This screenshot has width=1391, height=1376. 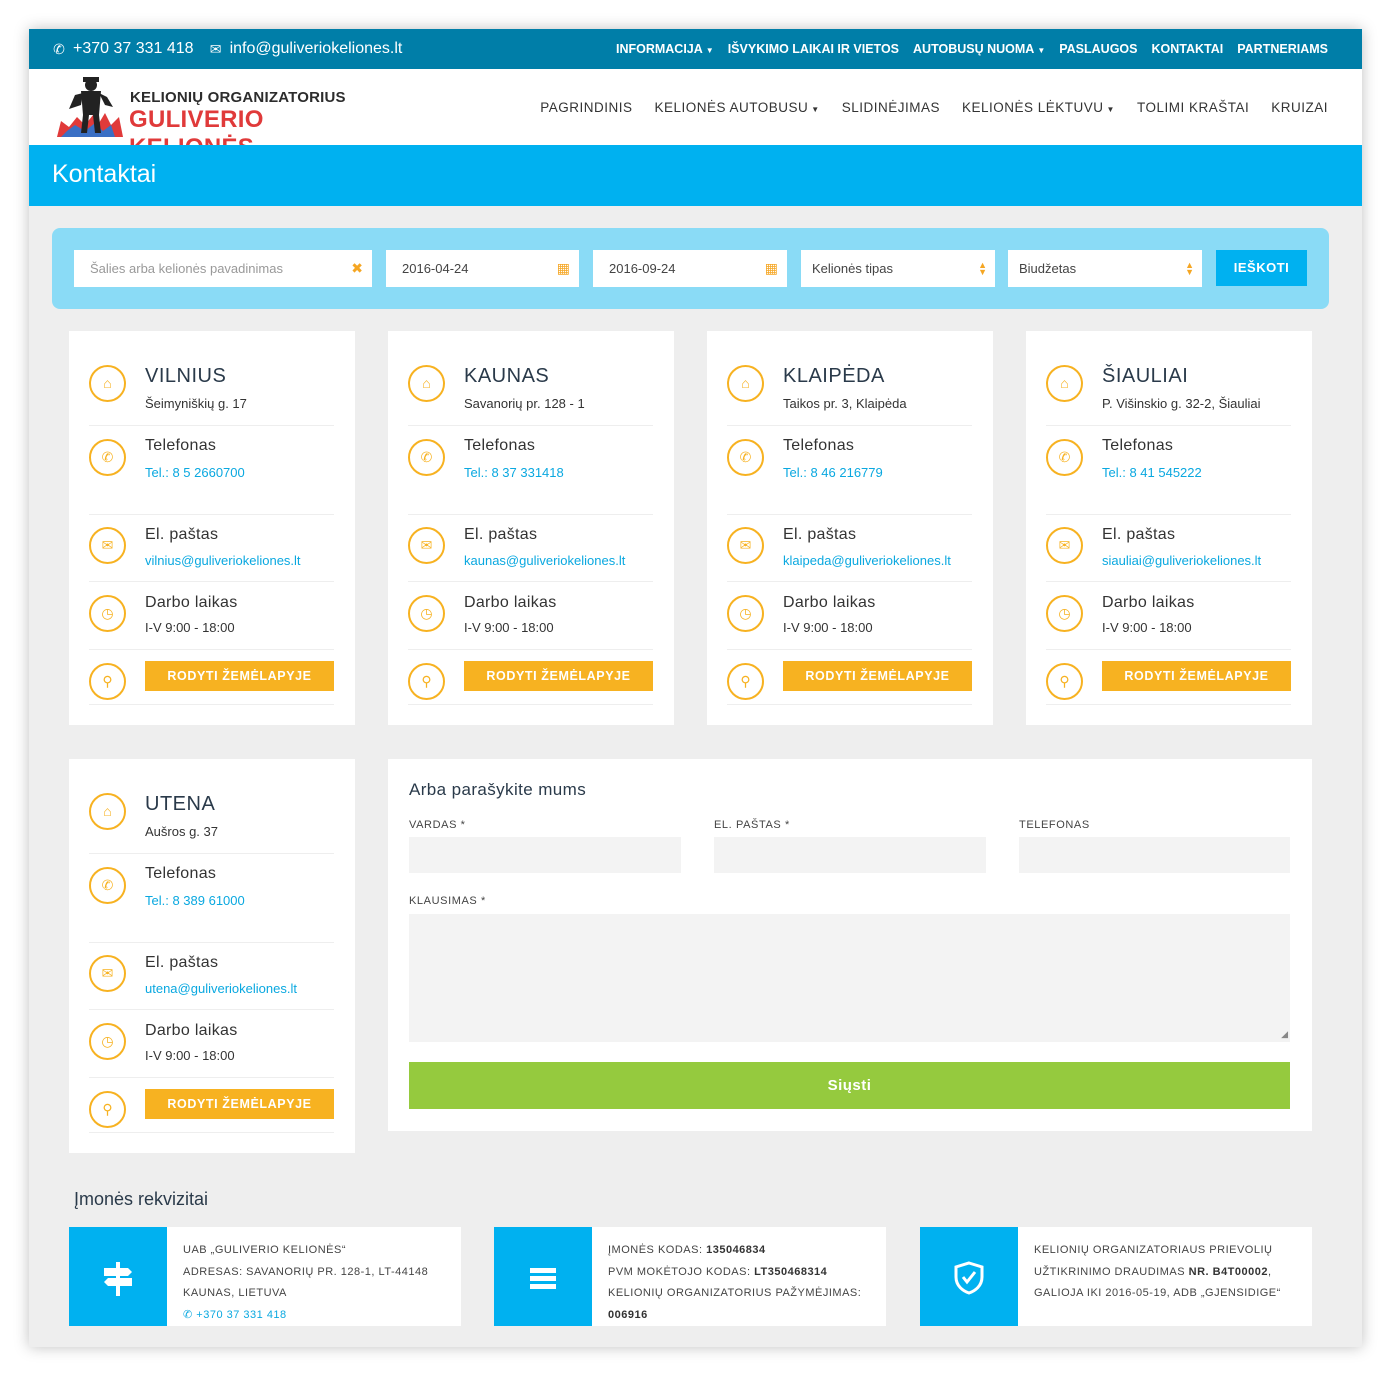 What do you see at coordinates (223, 560) in the screenshot?
I see `office-email: vilnius@guliveriokeliones.lt` at bounding box center [223, 560].